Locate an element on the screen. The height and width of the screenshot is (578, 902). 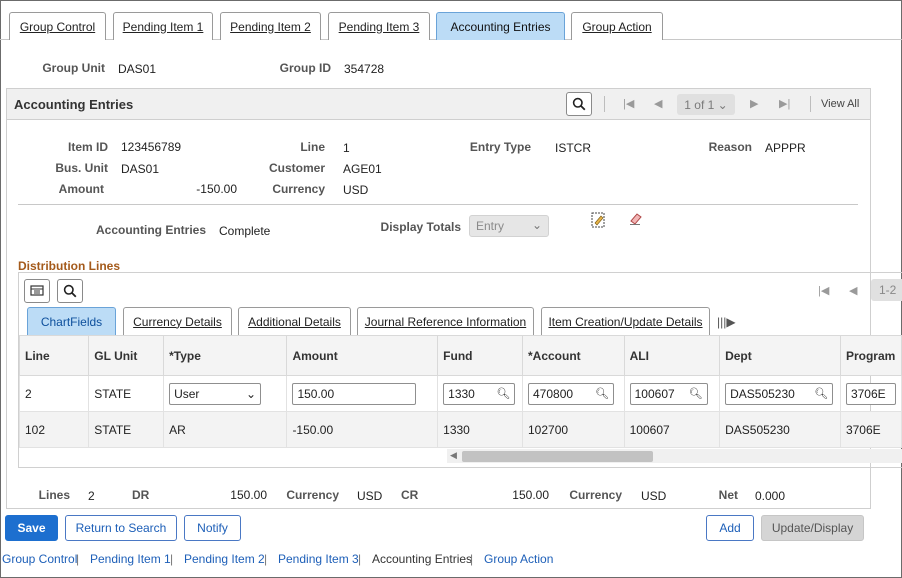
entry-type-value: ISTCR is located at coordinates (573, 148).